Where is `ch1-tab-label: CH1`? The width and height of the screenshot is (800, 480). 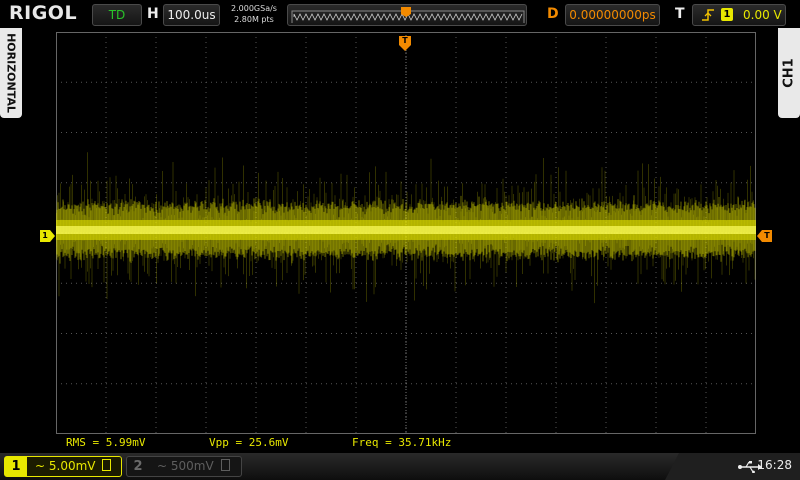
ch1-tab-label: CH1 is located at coordinates (789, 73).